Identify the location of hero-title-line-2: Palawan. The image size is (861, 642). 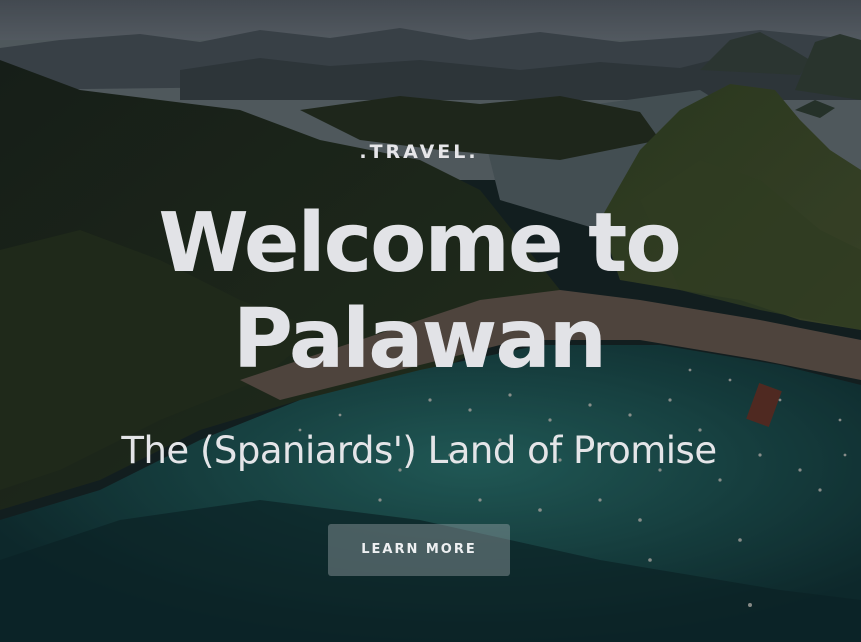
(419, 339).